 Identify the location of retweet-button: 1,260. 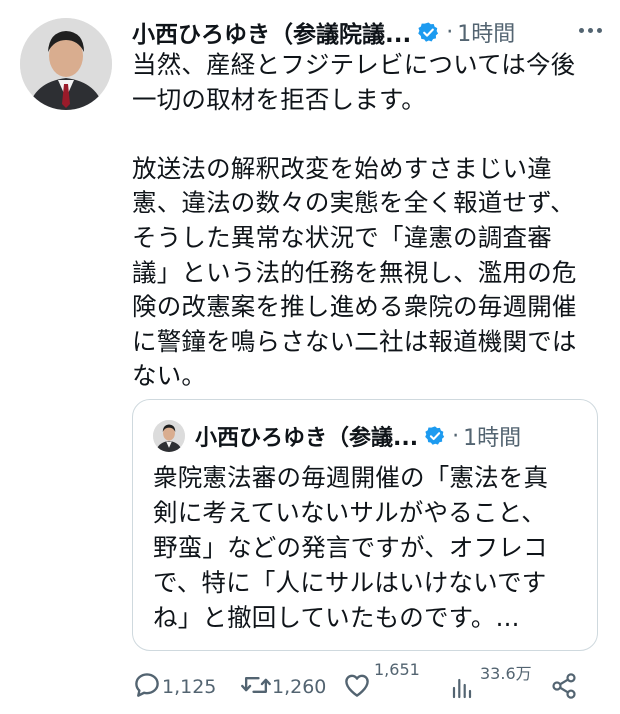
(283, 687).